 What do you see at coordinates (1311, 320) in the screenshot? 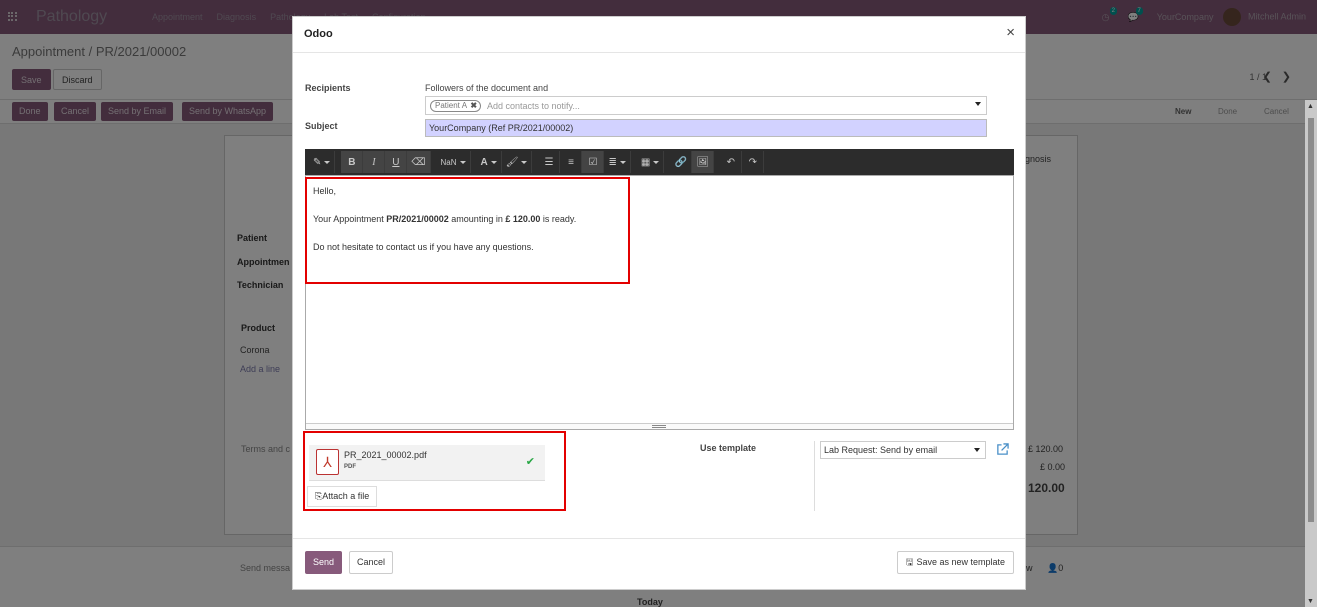
I see `scrollbar-thumb` at bounding box center [1311, 320].